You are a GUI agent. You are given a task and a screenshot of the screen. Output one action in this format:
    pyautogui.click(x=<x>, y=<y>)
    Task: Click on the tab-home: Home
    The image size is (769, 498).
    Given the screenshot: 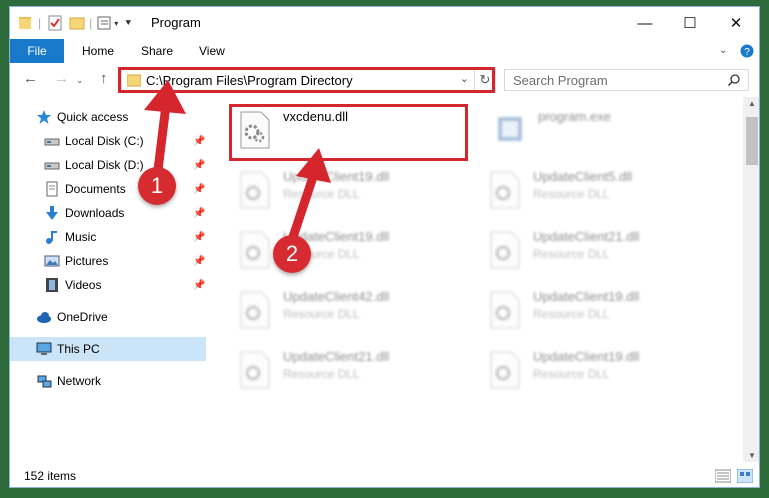 What is the action you would take?
    pyautogui.click(x=98, y=51)
    